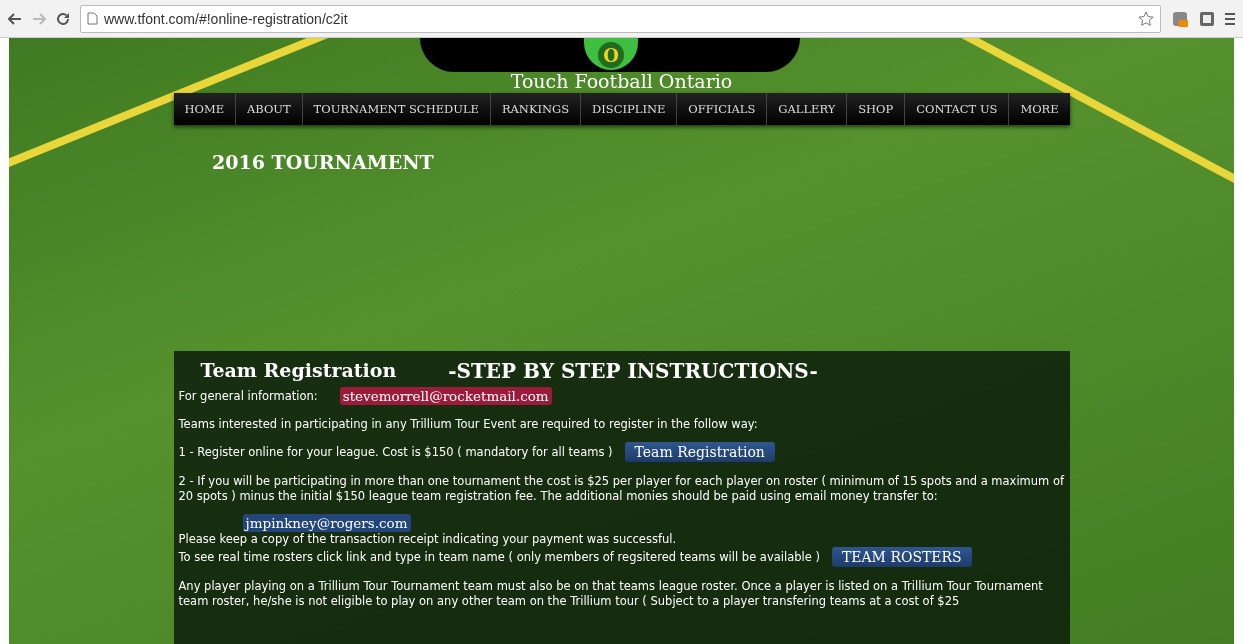  Describe the element at coordinates (1039, 109) in the screenshot. I see `nav-link: MORE` at that location.